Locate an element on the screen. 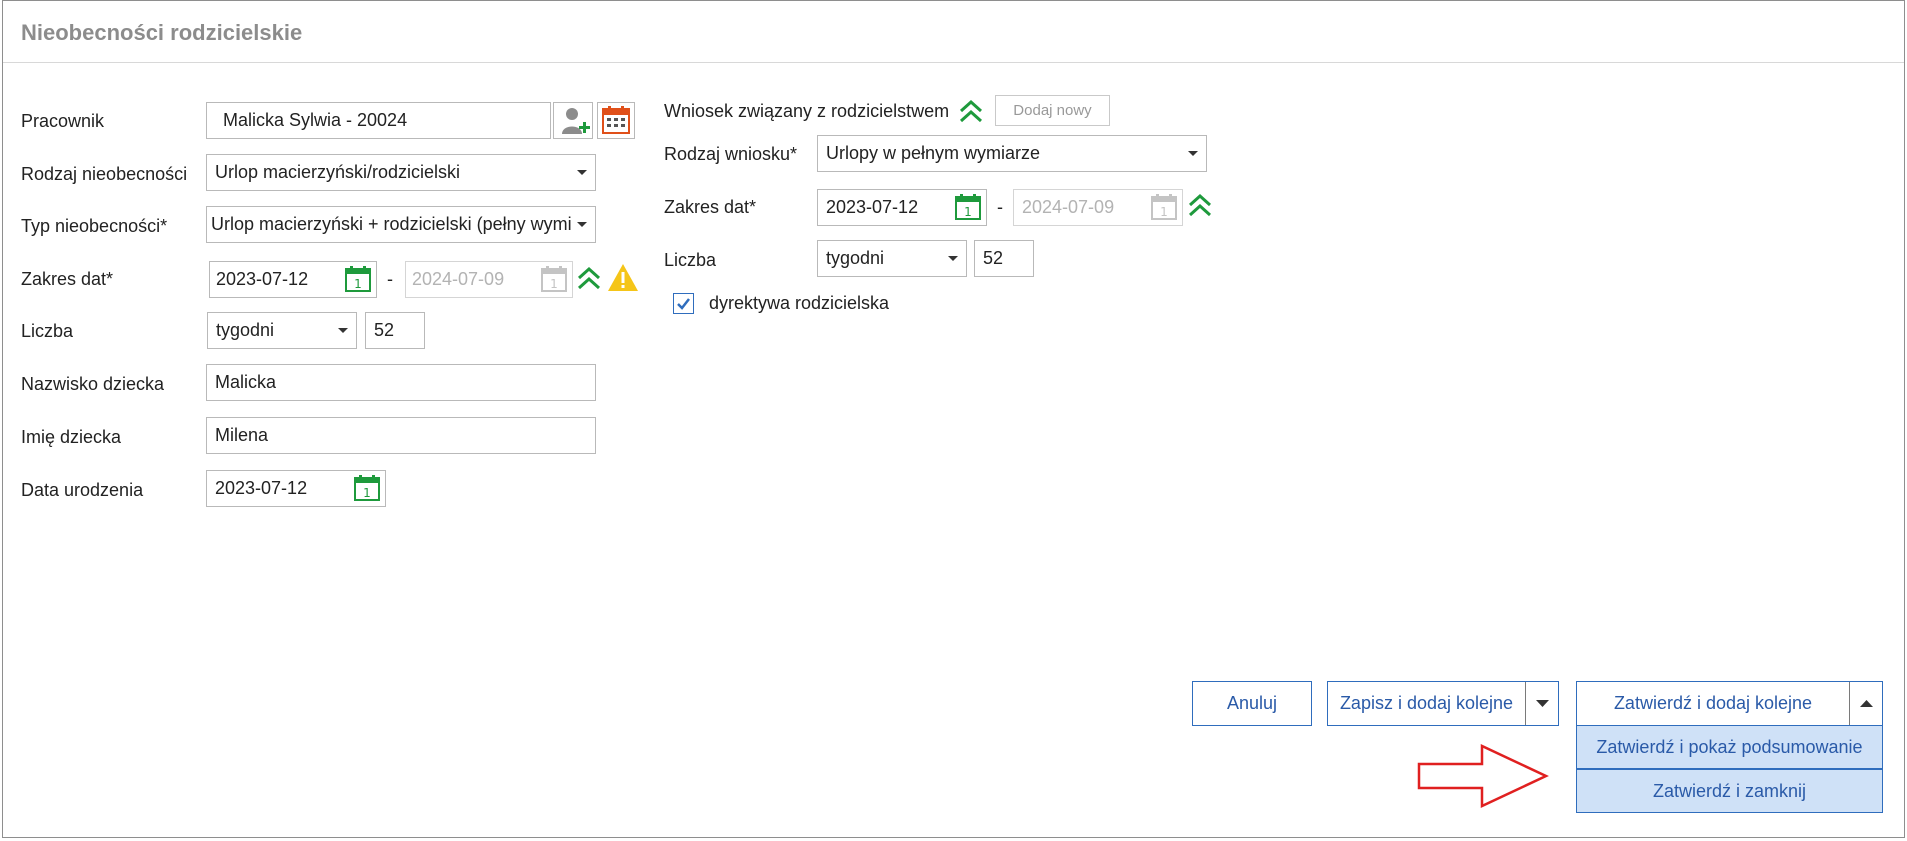 This screenshot has height=841, width=1907. page-title: Nieobecności rodzicielskie is located at coordinates (162, 32).